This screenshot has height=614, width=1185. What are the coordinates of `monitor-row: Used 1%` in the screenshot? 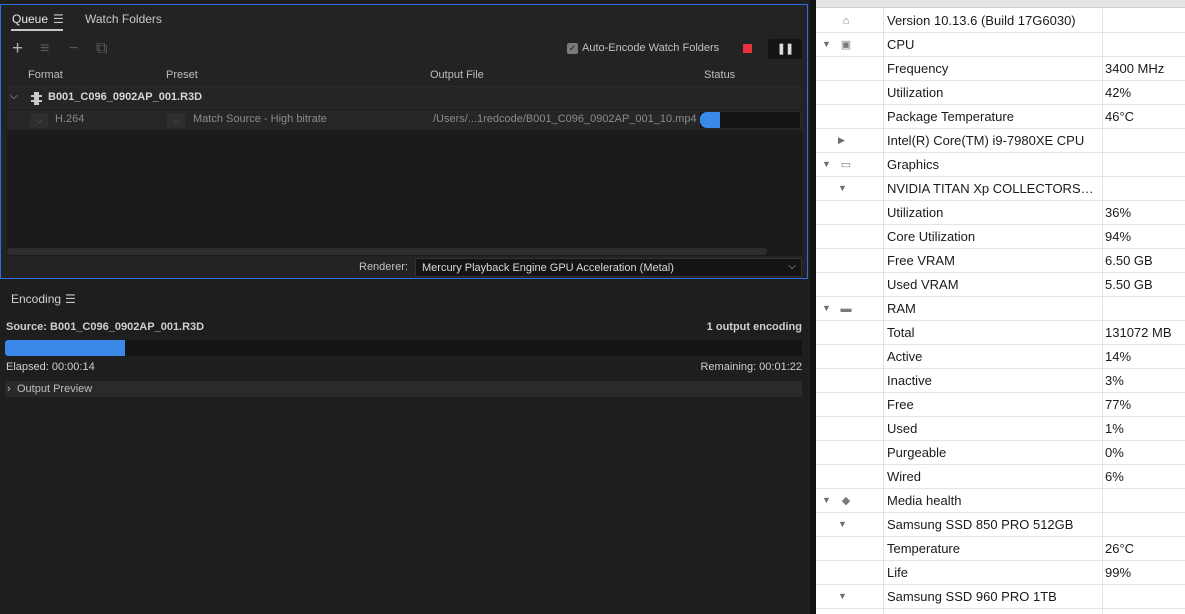 It's located at (1000, 429).